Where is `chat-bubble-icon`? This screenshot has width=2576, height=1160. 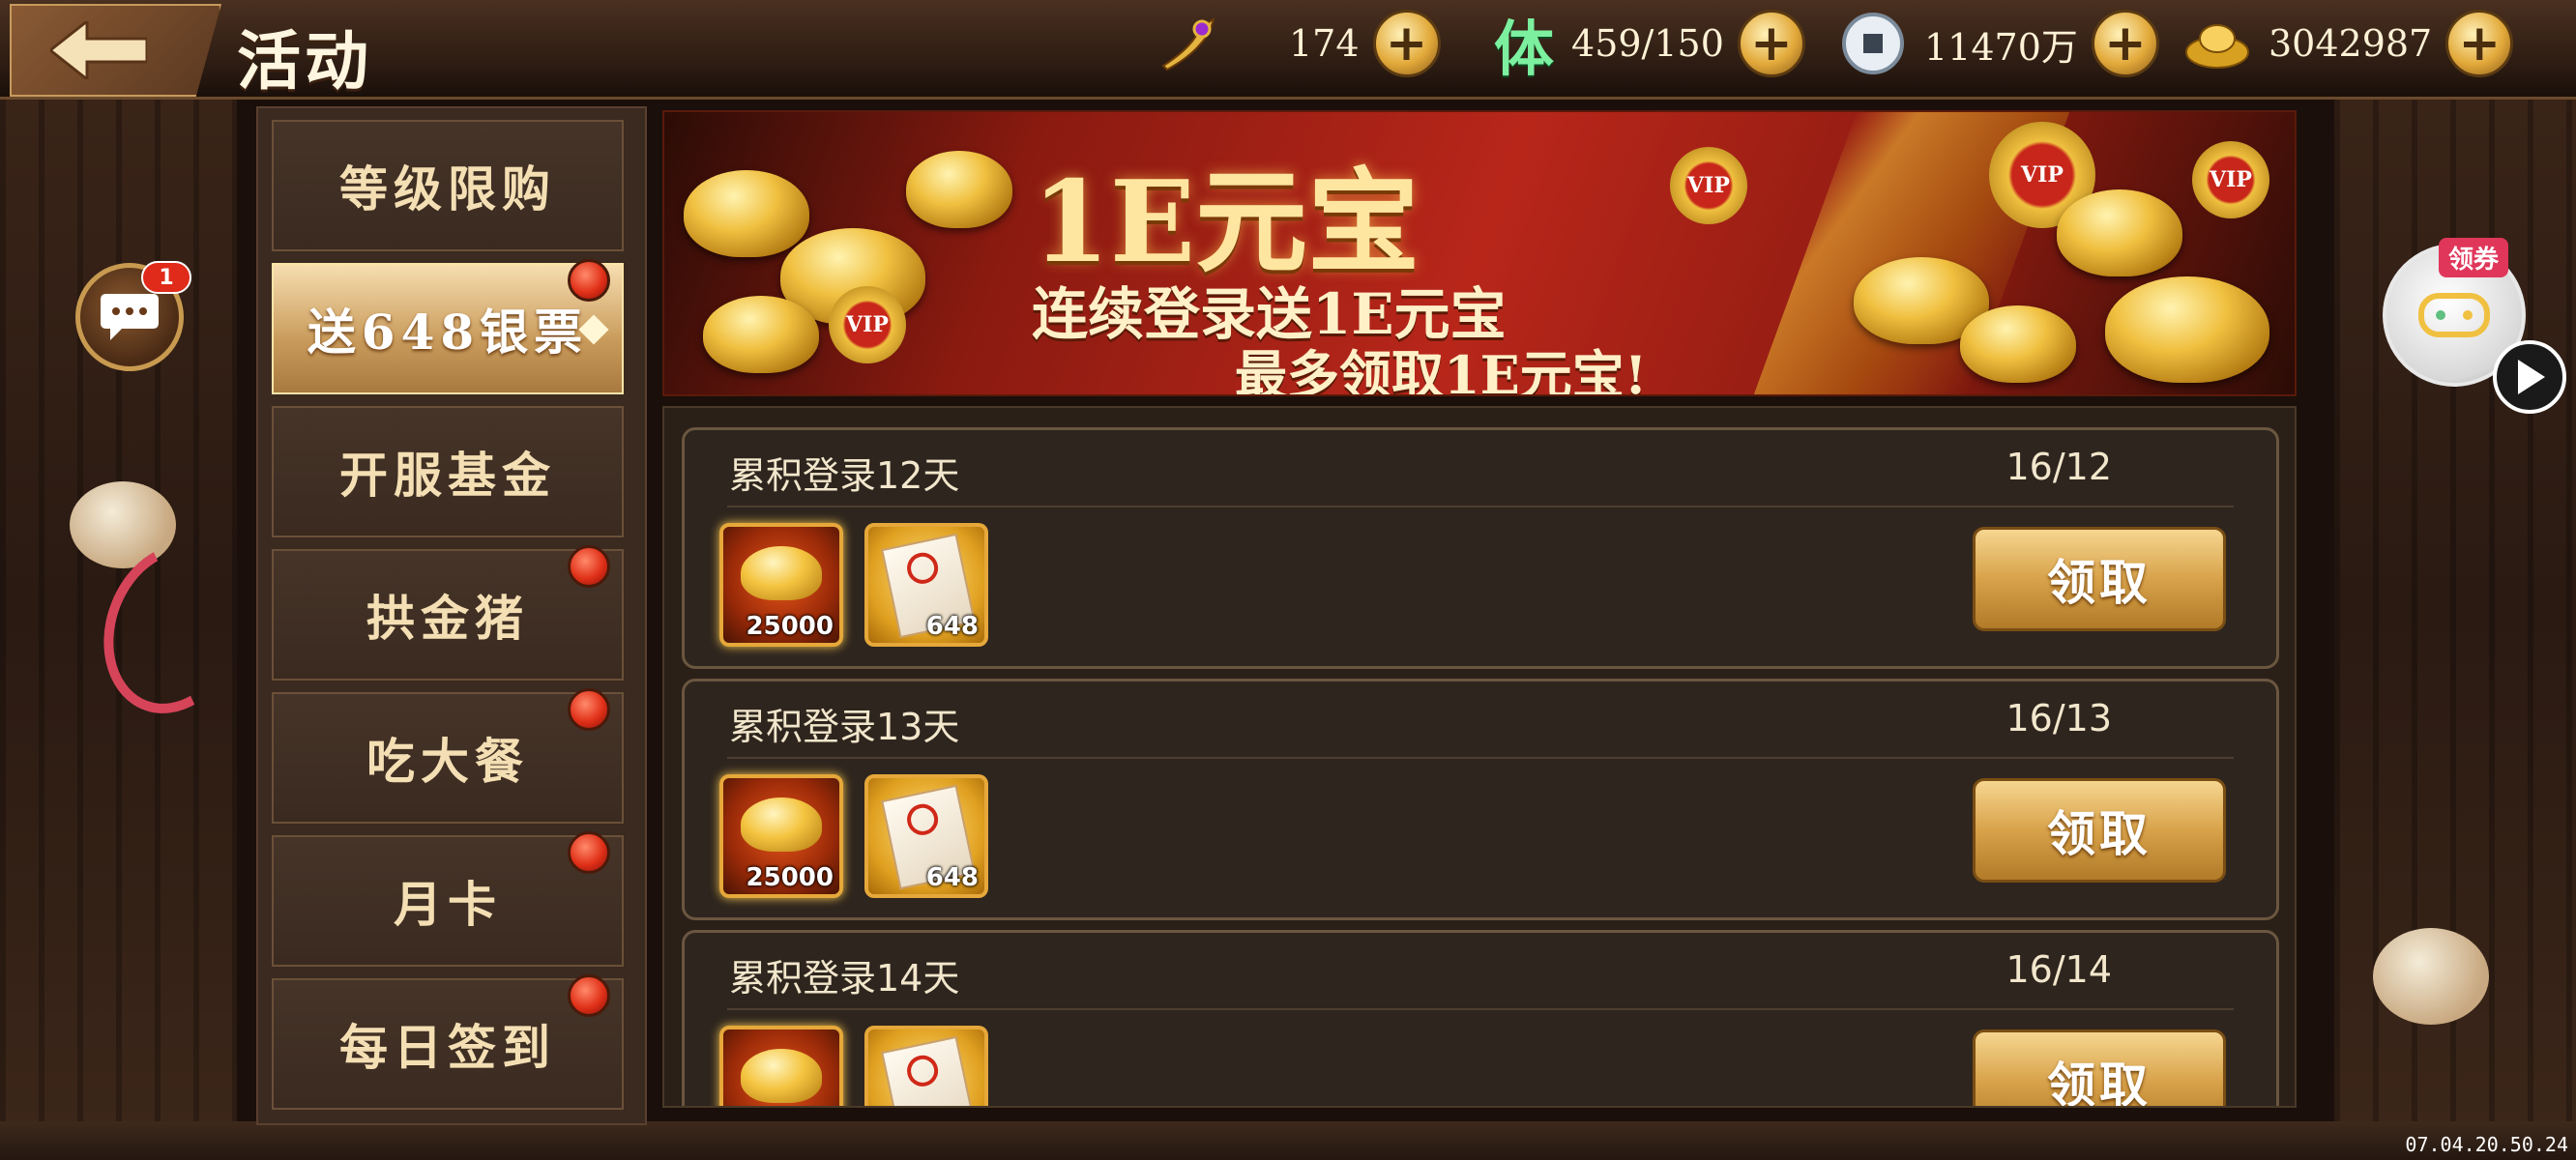
chat-bubble-icon is located at coordinates (130, 317).